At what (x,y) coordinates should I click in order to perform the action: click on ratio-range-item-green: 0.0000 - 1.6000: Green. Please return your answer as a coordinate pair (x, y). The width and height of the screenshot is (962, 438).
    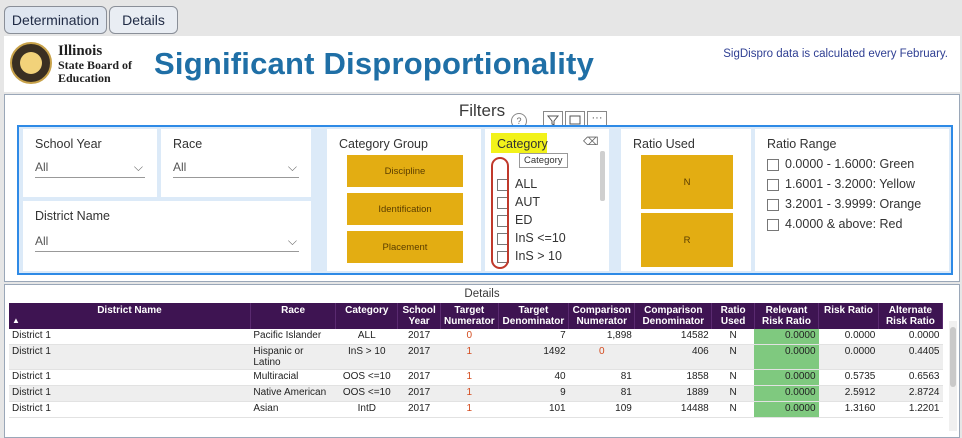
    Looking at the image, I should click on (840, 164).